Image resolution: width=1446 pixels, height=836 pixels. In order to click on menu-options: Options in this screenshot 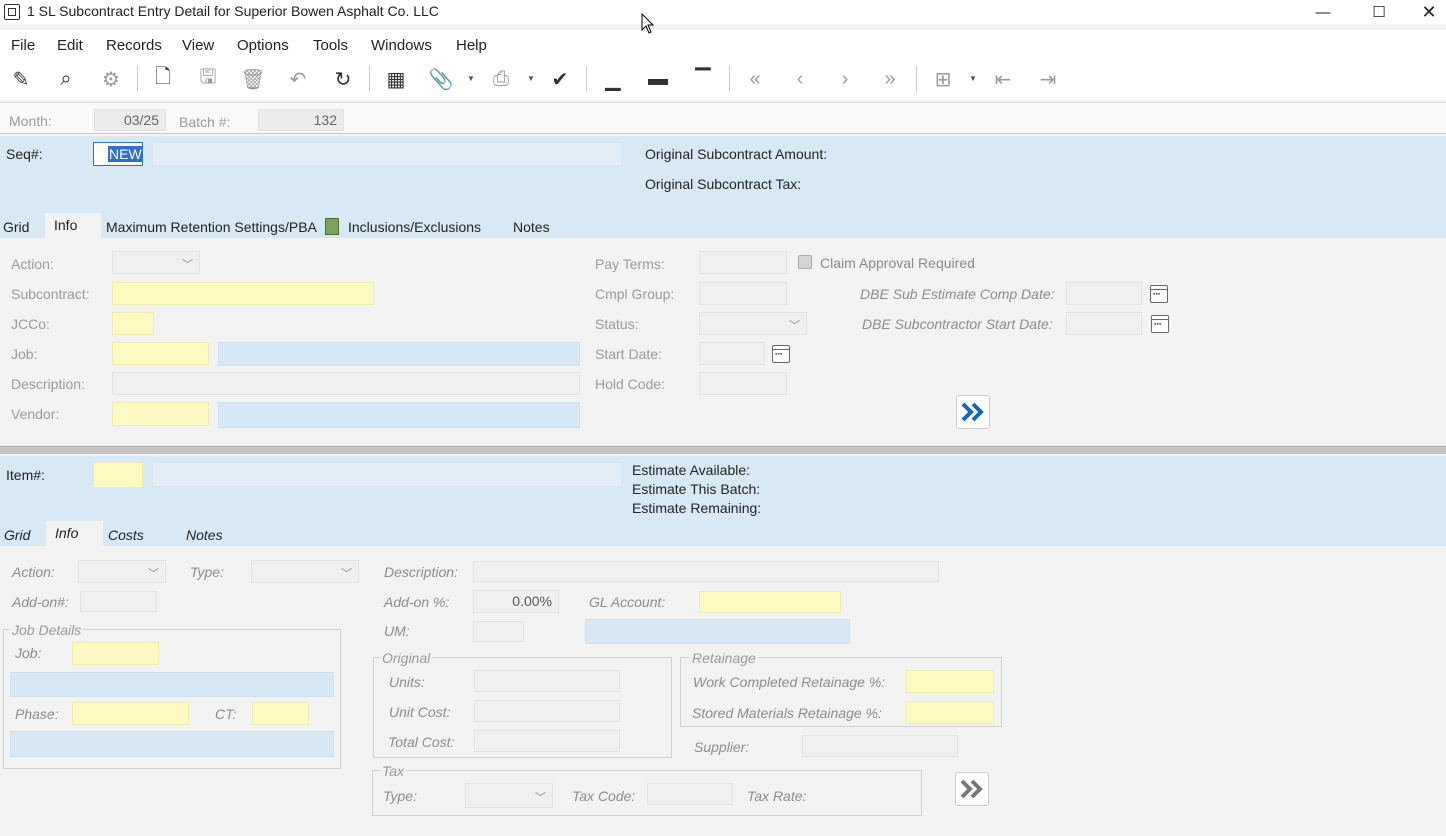, I will do `click(263, 45)`.